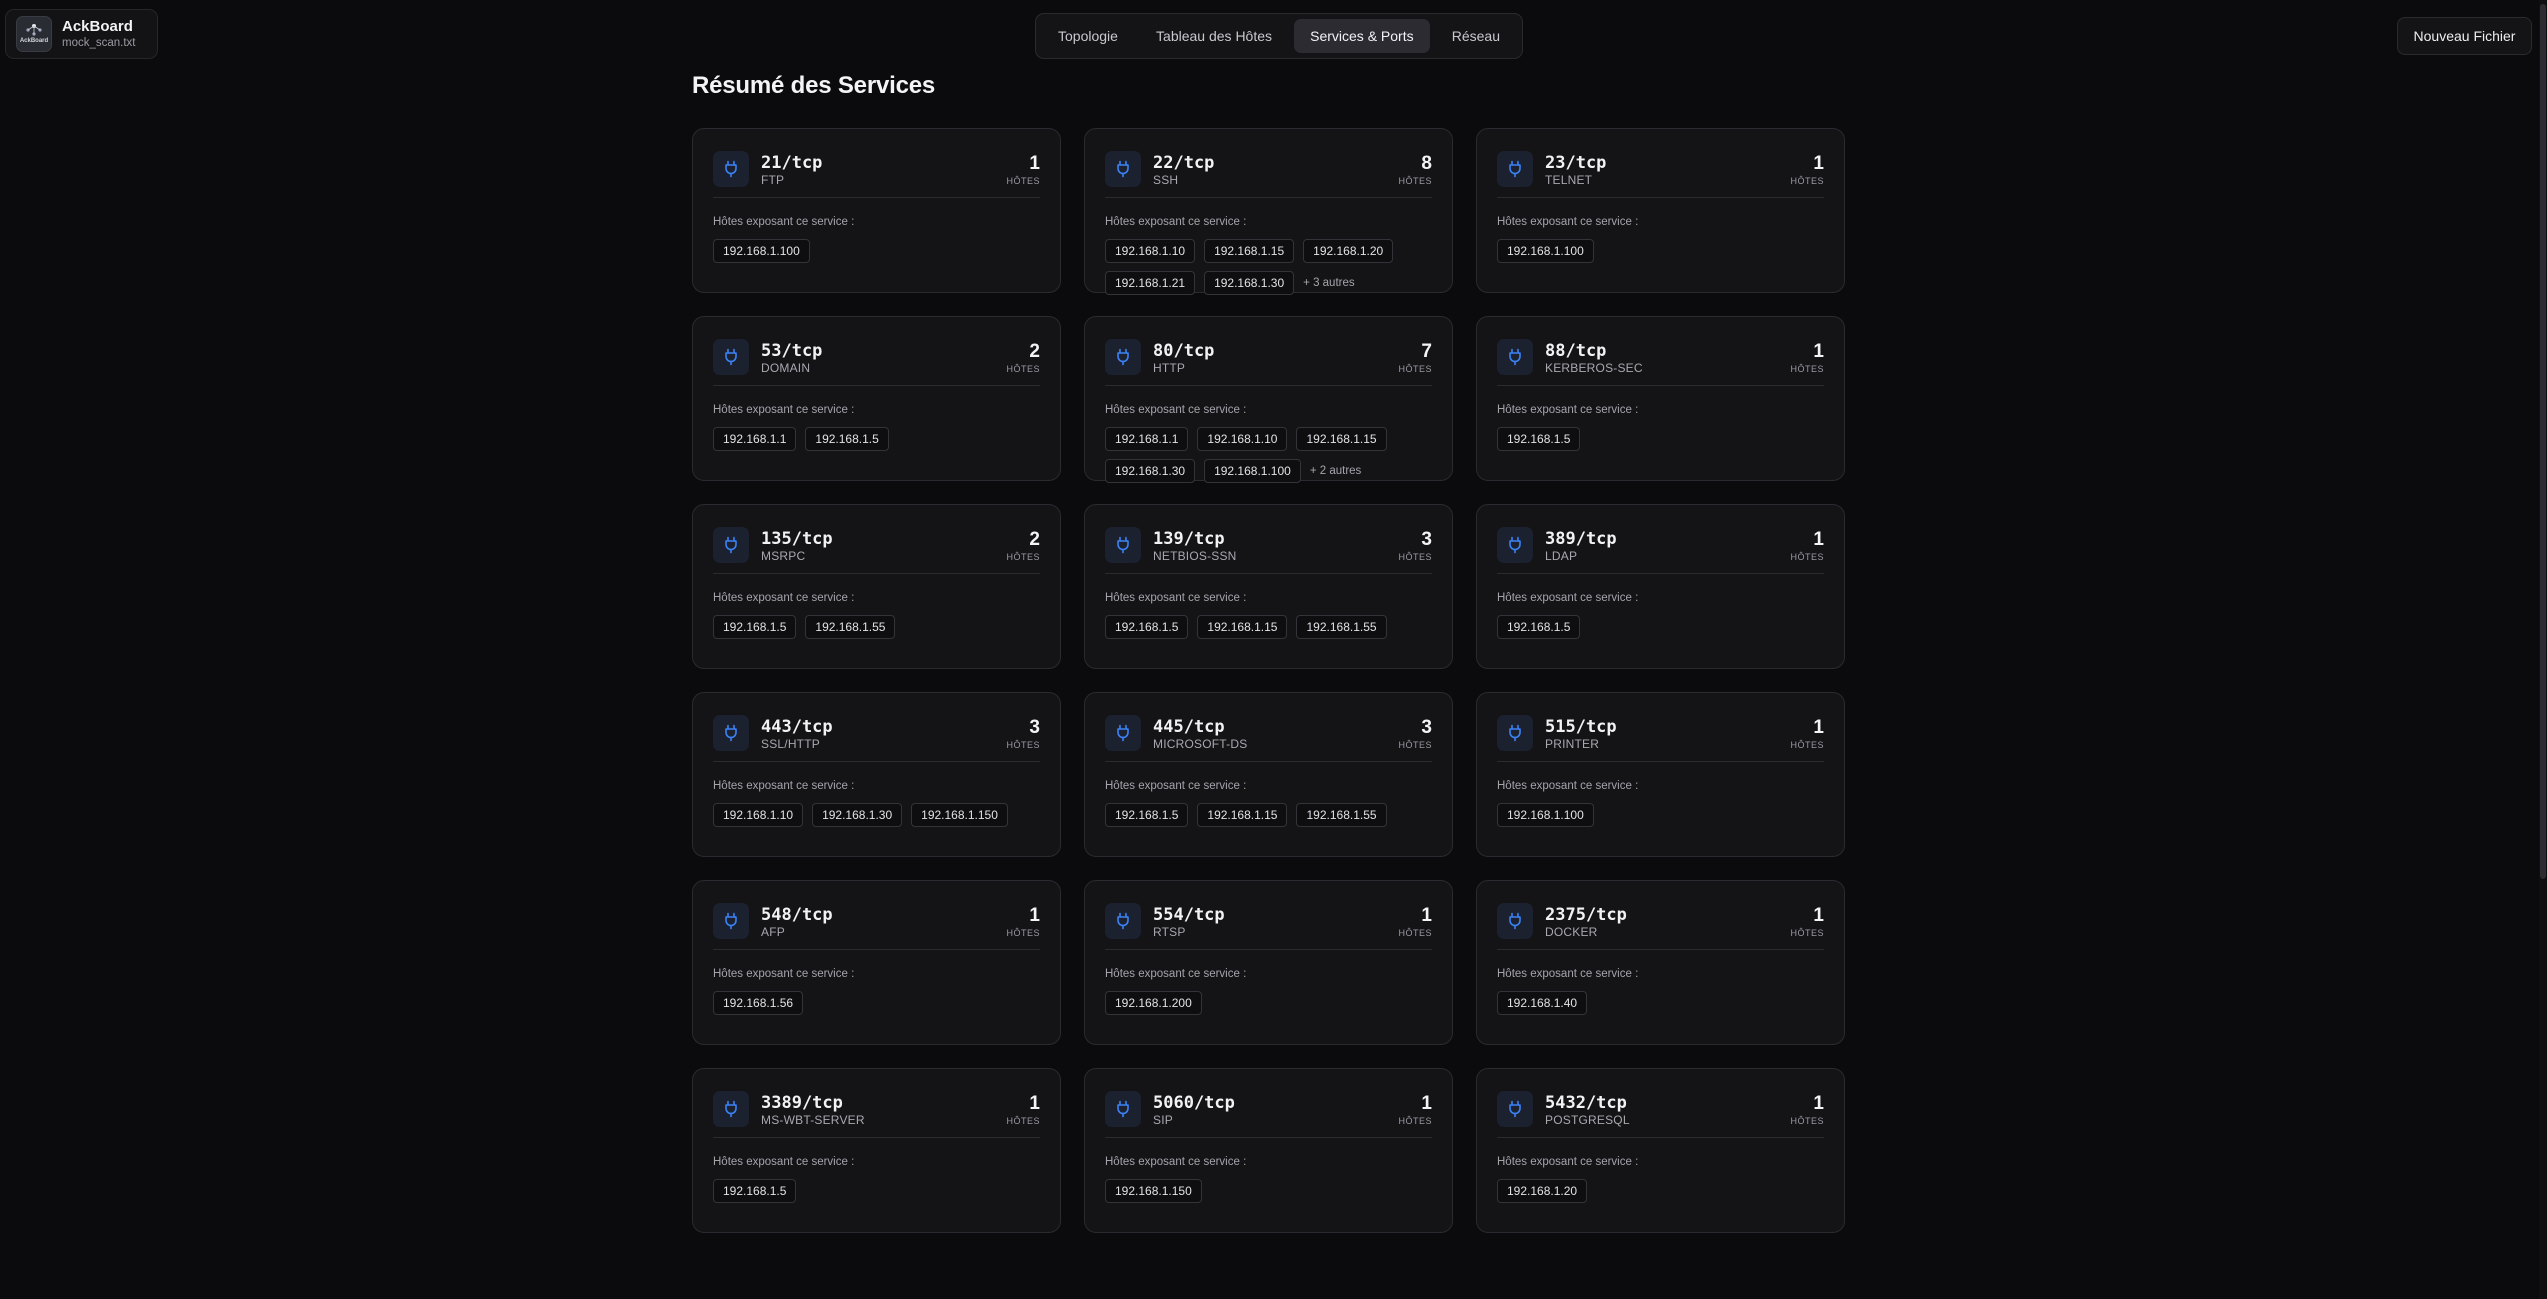 The image size is (2547, 1299). Describe the element at coordinates (1268, 926) in the screenshot. I see `card-header: 554/tcp RTSP 1 HÔTES` at that location.